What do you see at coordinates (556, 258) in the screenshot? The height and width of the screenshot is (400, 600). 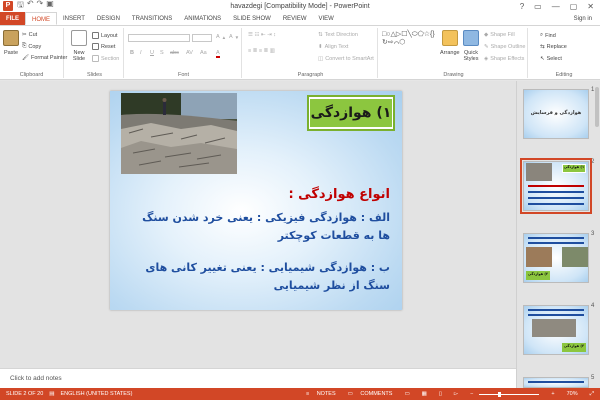 I see `thumbnail-slide-3: ۲) هوازدگی` at bounding box center [556, 258].